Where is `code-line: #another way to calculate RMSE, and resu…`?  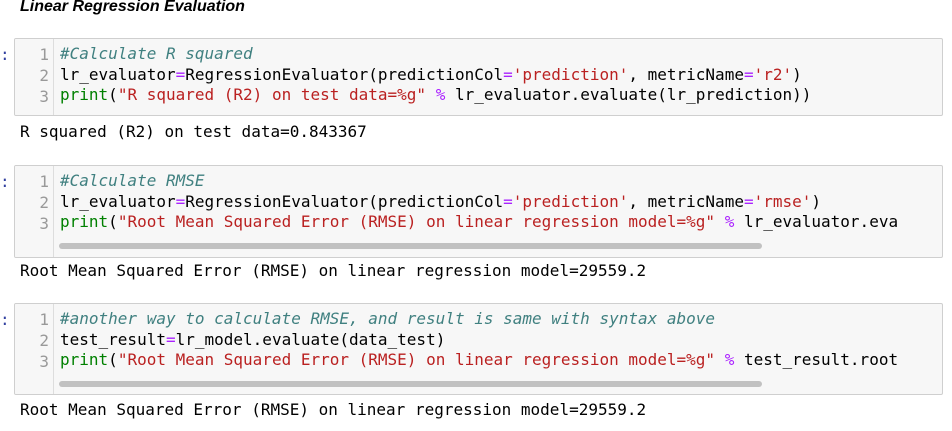 code-line: #another way to calculate RMSE, and resu… is located at coordinates (479, 319).